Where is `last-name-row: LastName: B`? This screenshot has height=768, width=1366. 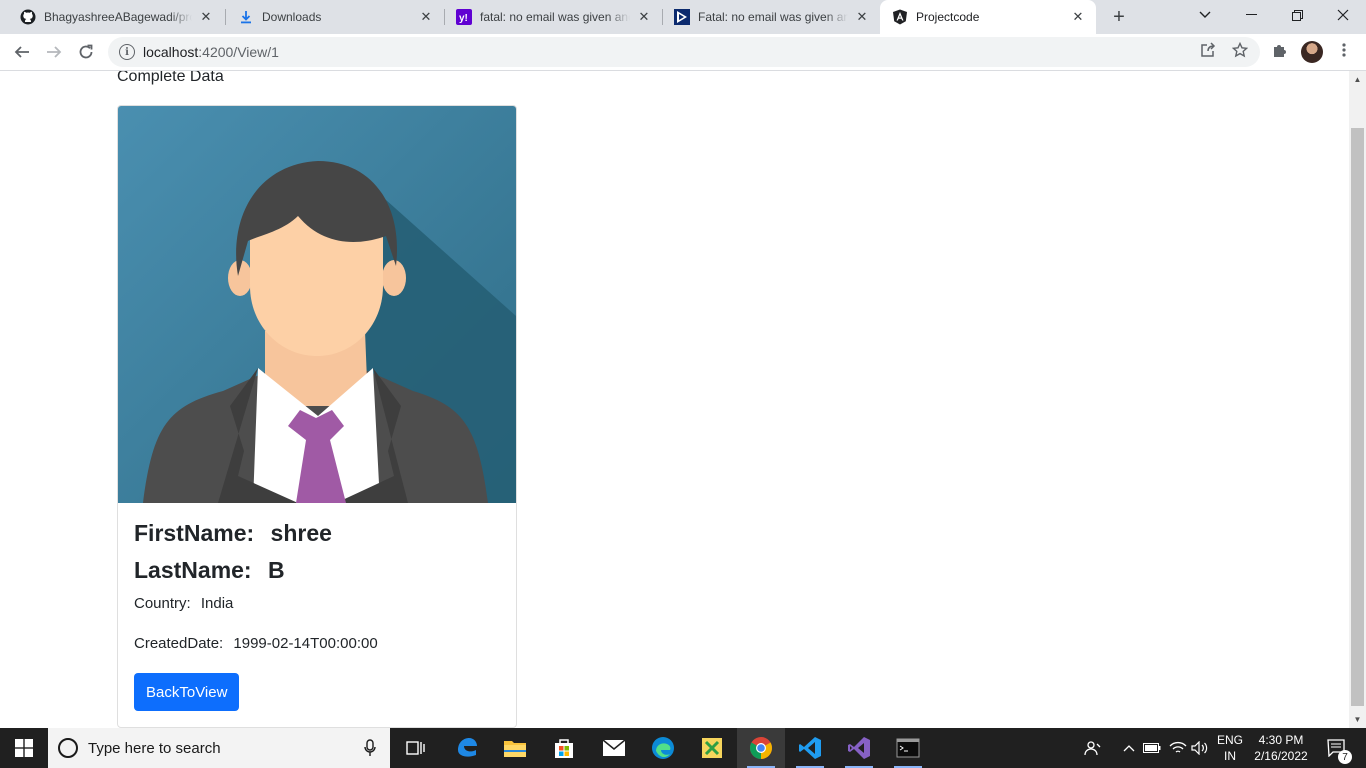
last-name-row: LastName: B is located at coordinates (256, 573).